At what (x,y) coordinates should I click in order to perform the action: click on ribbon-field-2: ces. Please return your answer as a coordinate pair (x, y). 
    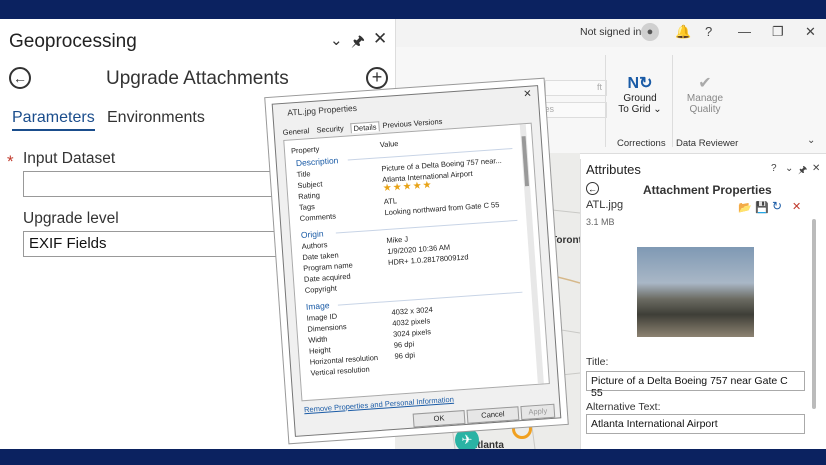
    Looking at the image, I should click on (571, 110).